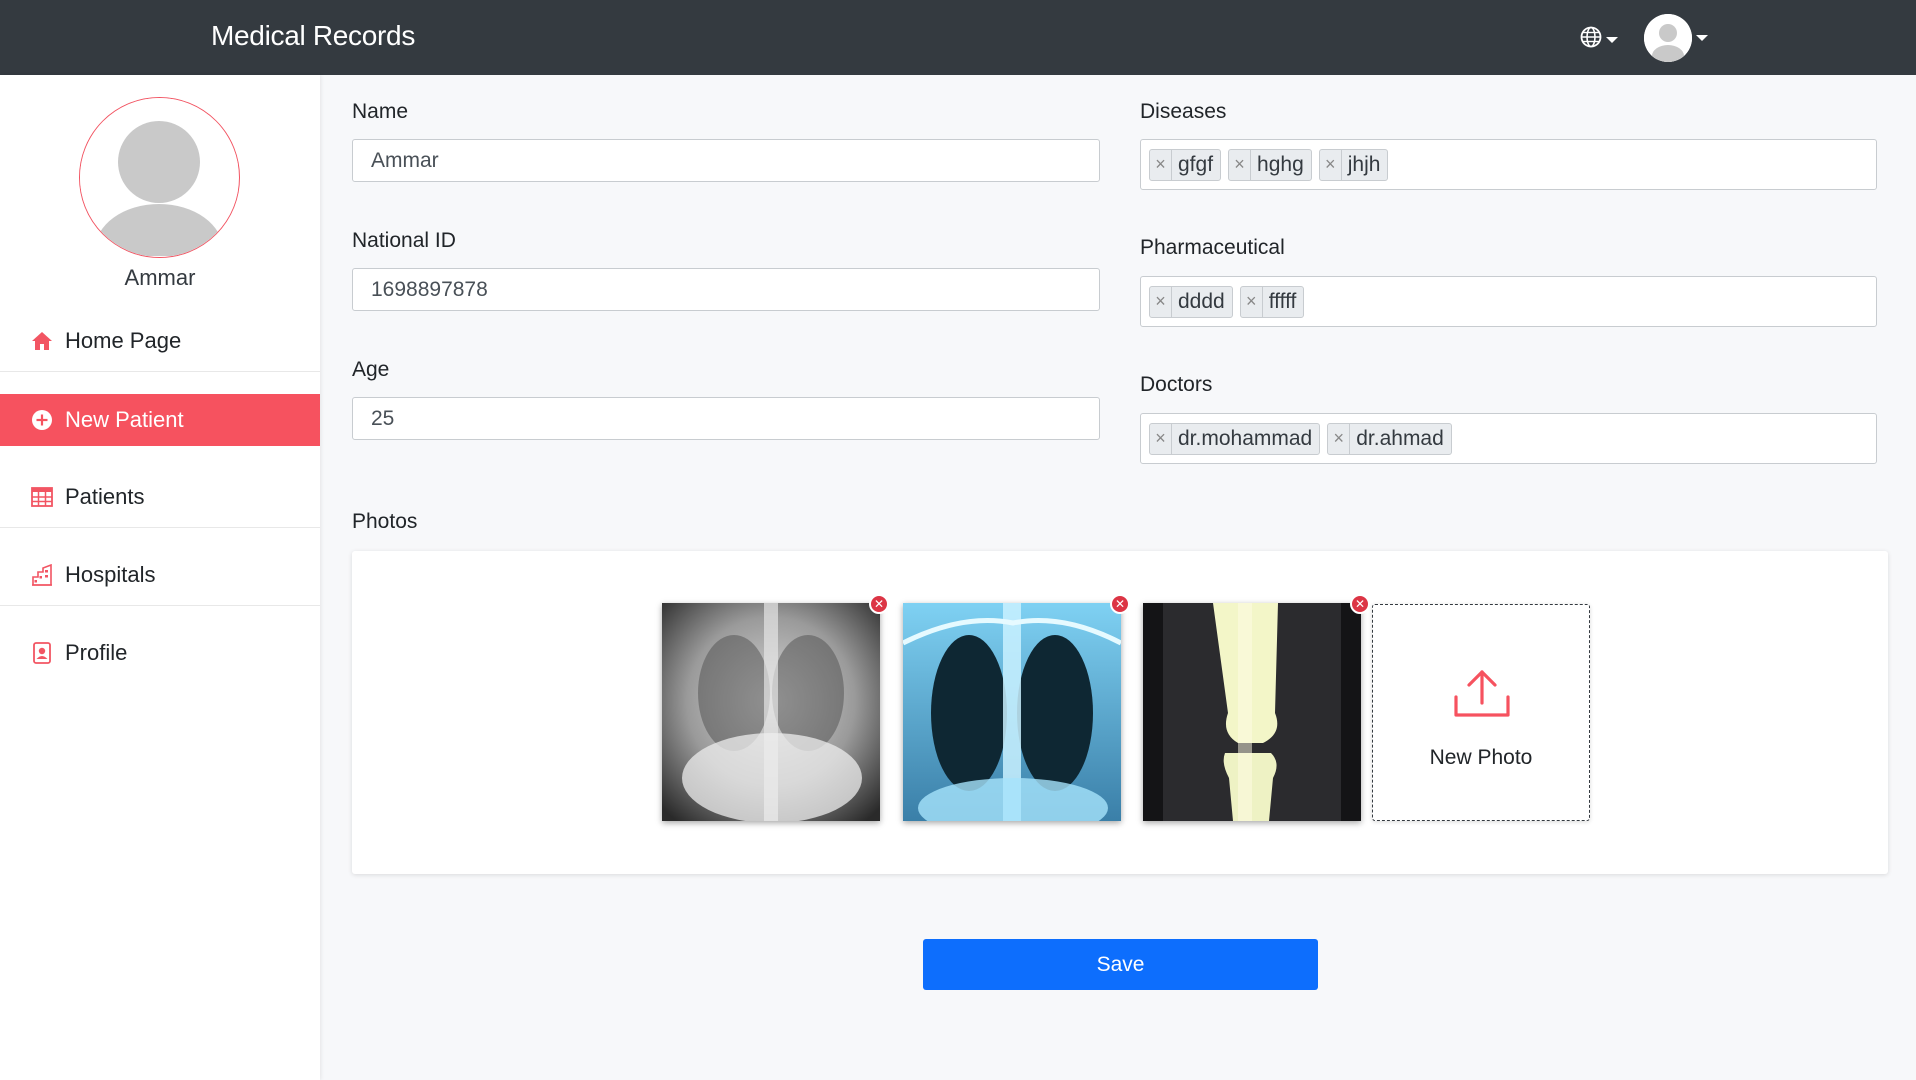  I want to click on sidebar-username: Ammar, so click(160, 277).